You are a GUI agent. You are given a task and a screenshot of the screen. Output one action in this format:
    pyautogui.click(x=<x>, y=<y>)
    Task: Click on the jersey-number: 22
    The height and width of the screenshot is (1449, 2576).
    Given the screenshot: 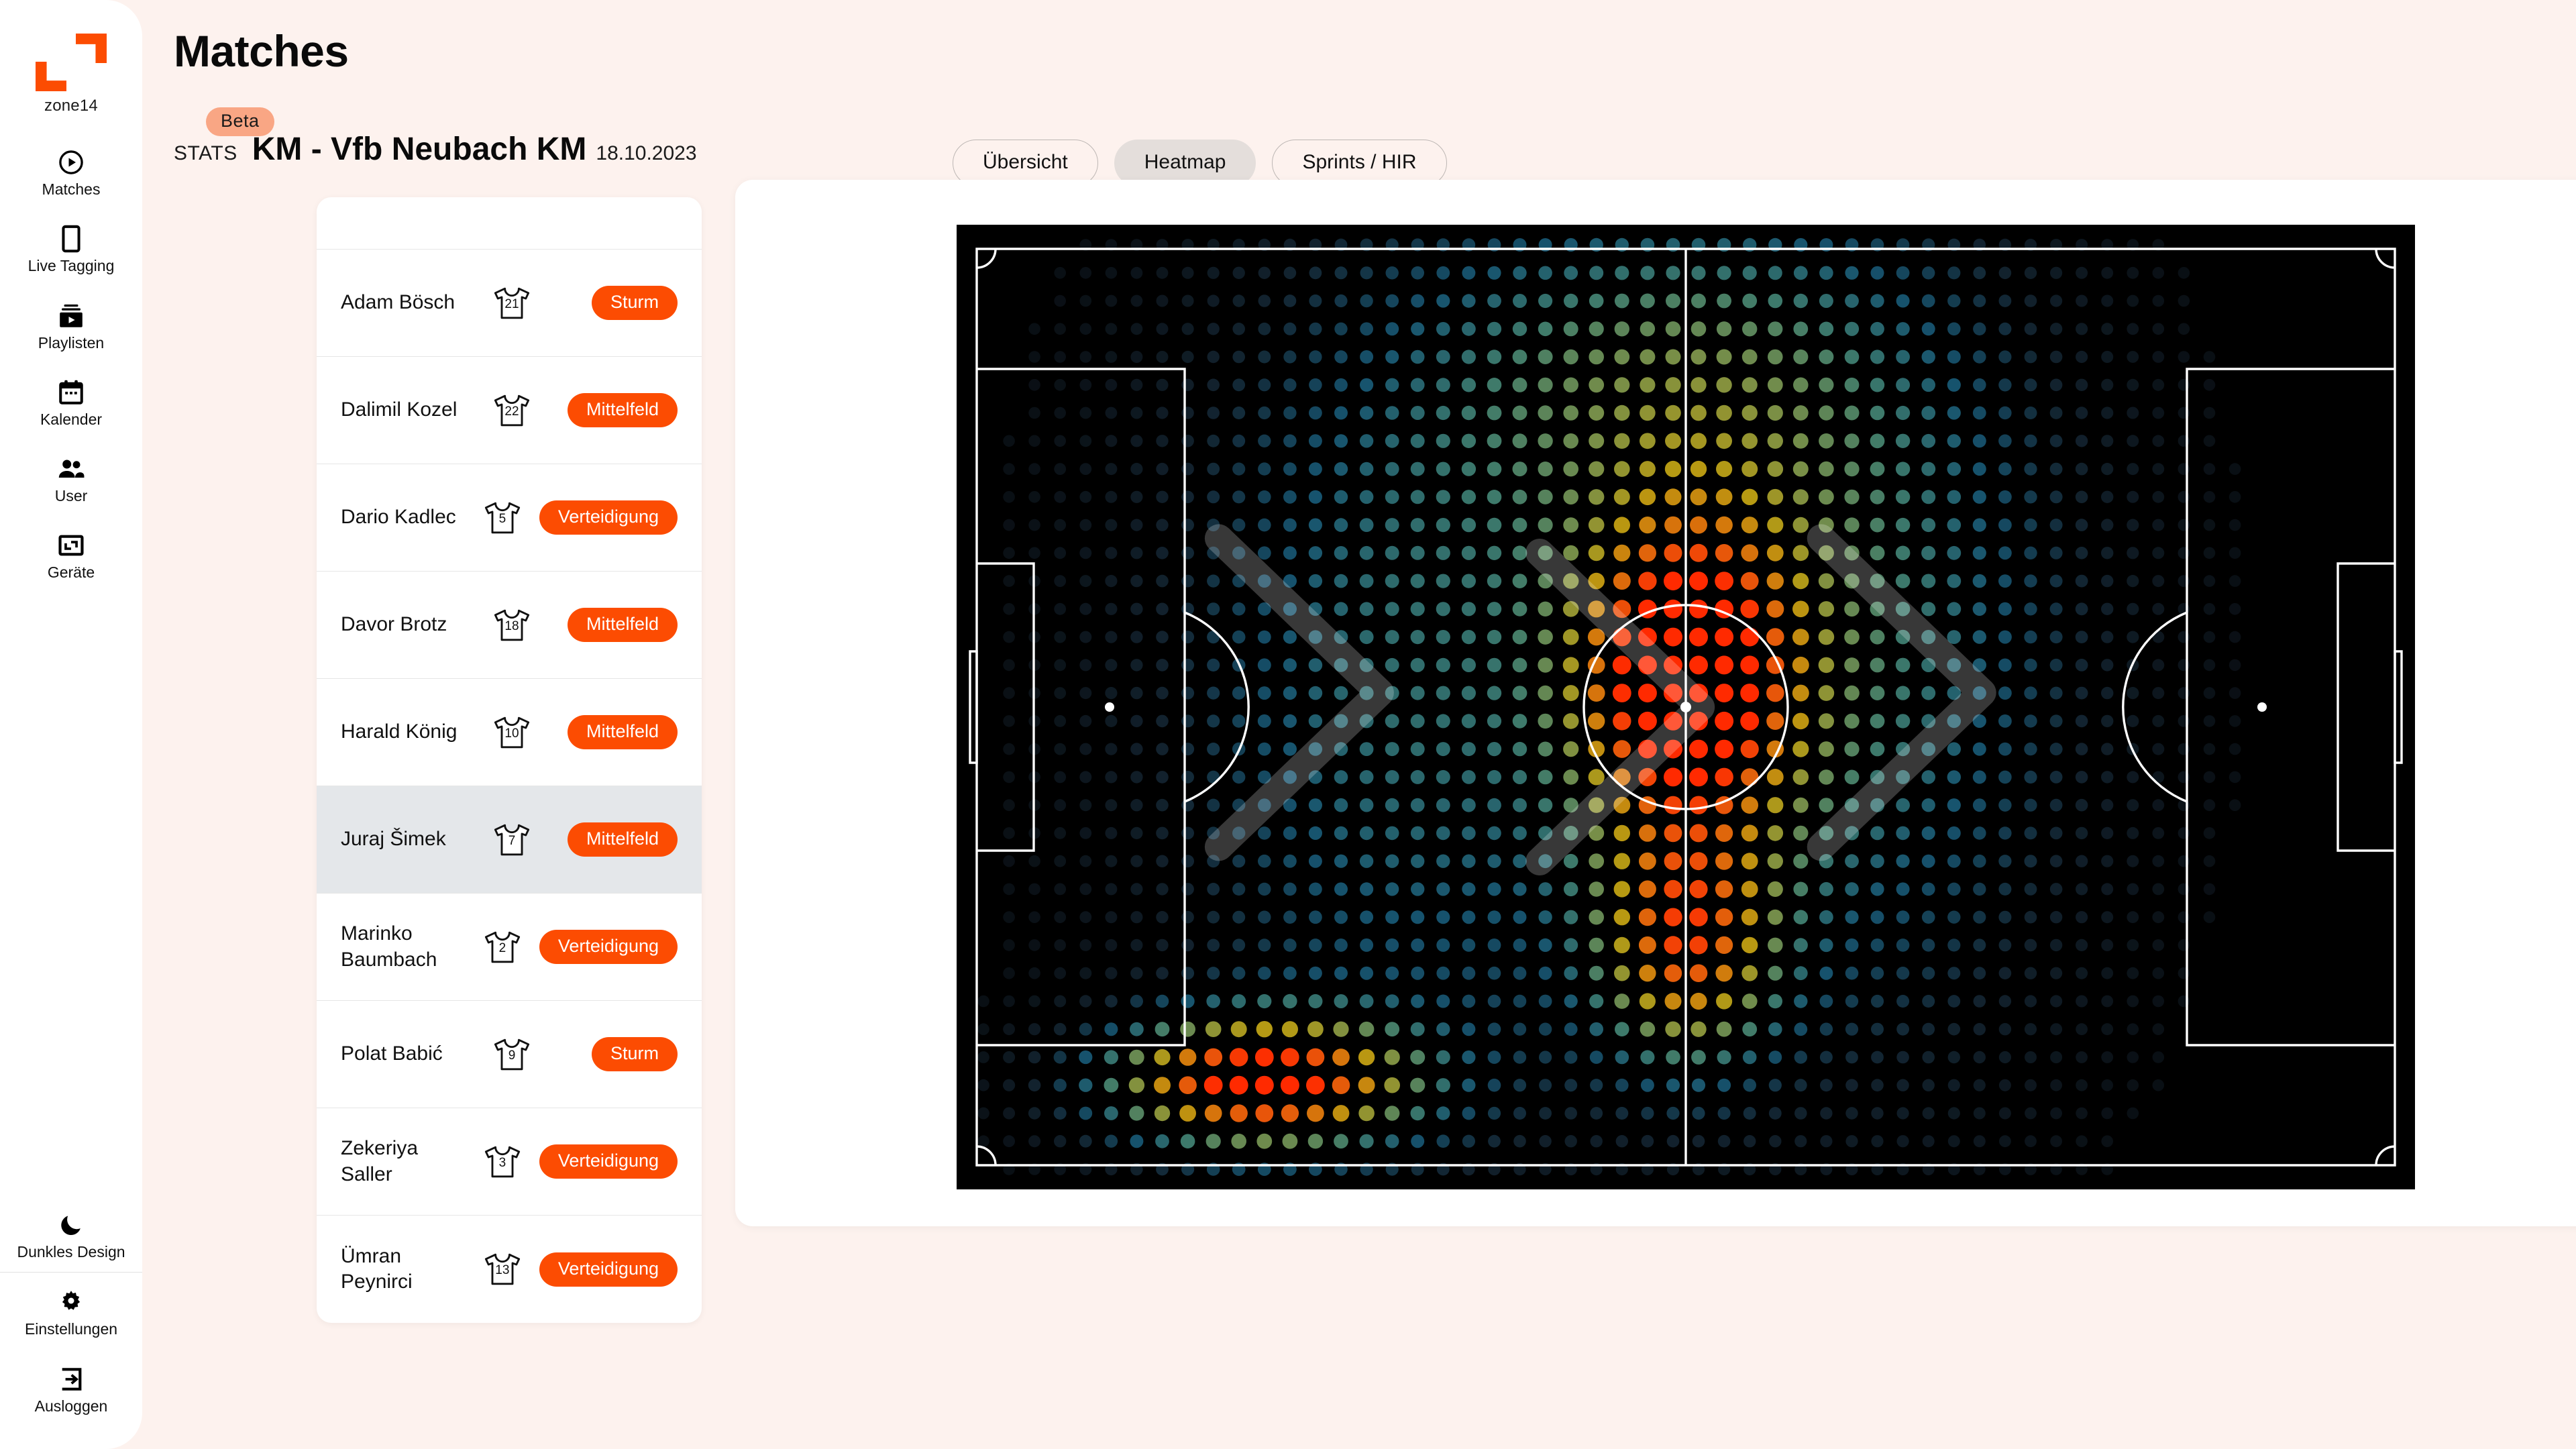 What is the action you would take?
    pyautogui.click(x=511, y=411)
    